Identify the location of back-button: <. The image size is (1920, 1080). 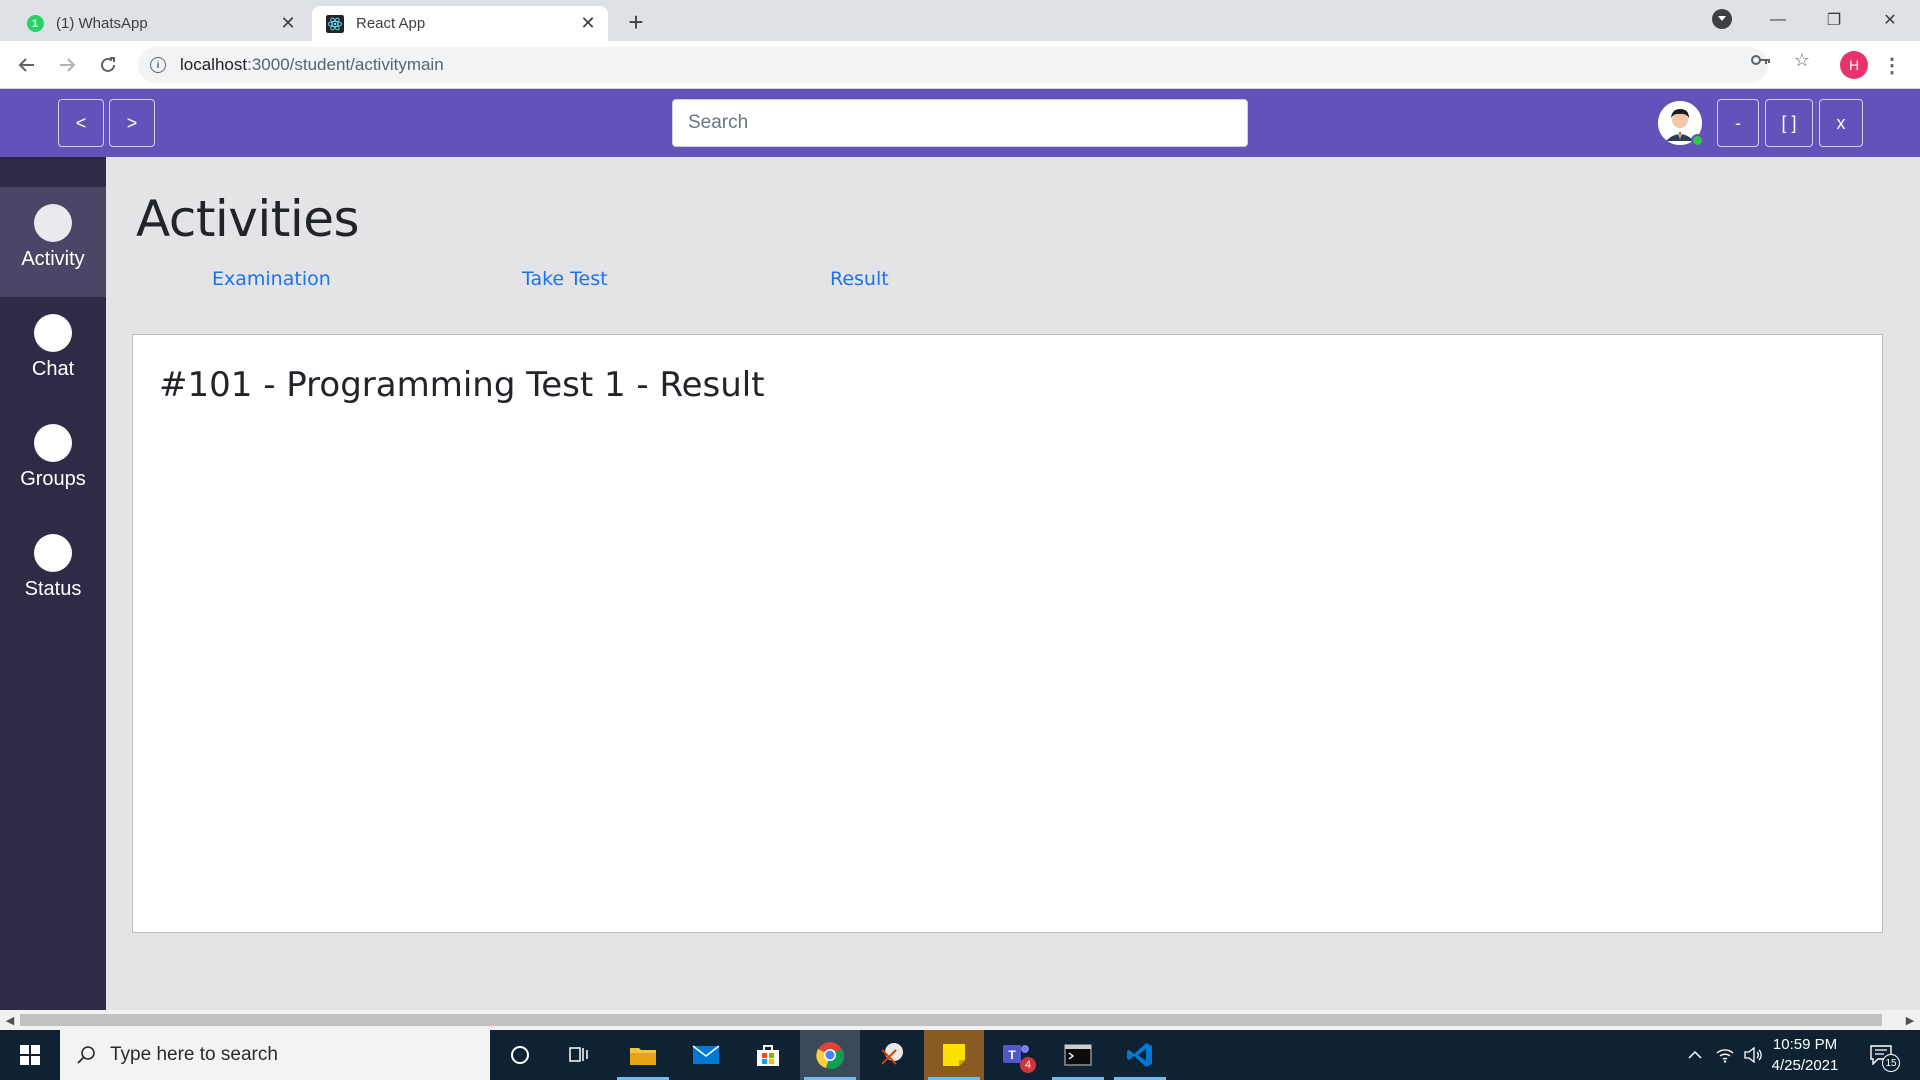
(81, 123).